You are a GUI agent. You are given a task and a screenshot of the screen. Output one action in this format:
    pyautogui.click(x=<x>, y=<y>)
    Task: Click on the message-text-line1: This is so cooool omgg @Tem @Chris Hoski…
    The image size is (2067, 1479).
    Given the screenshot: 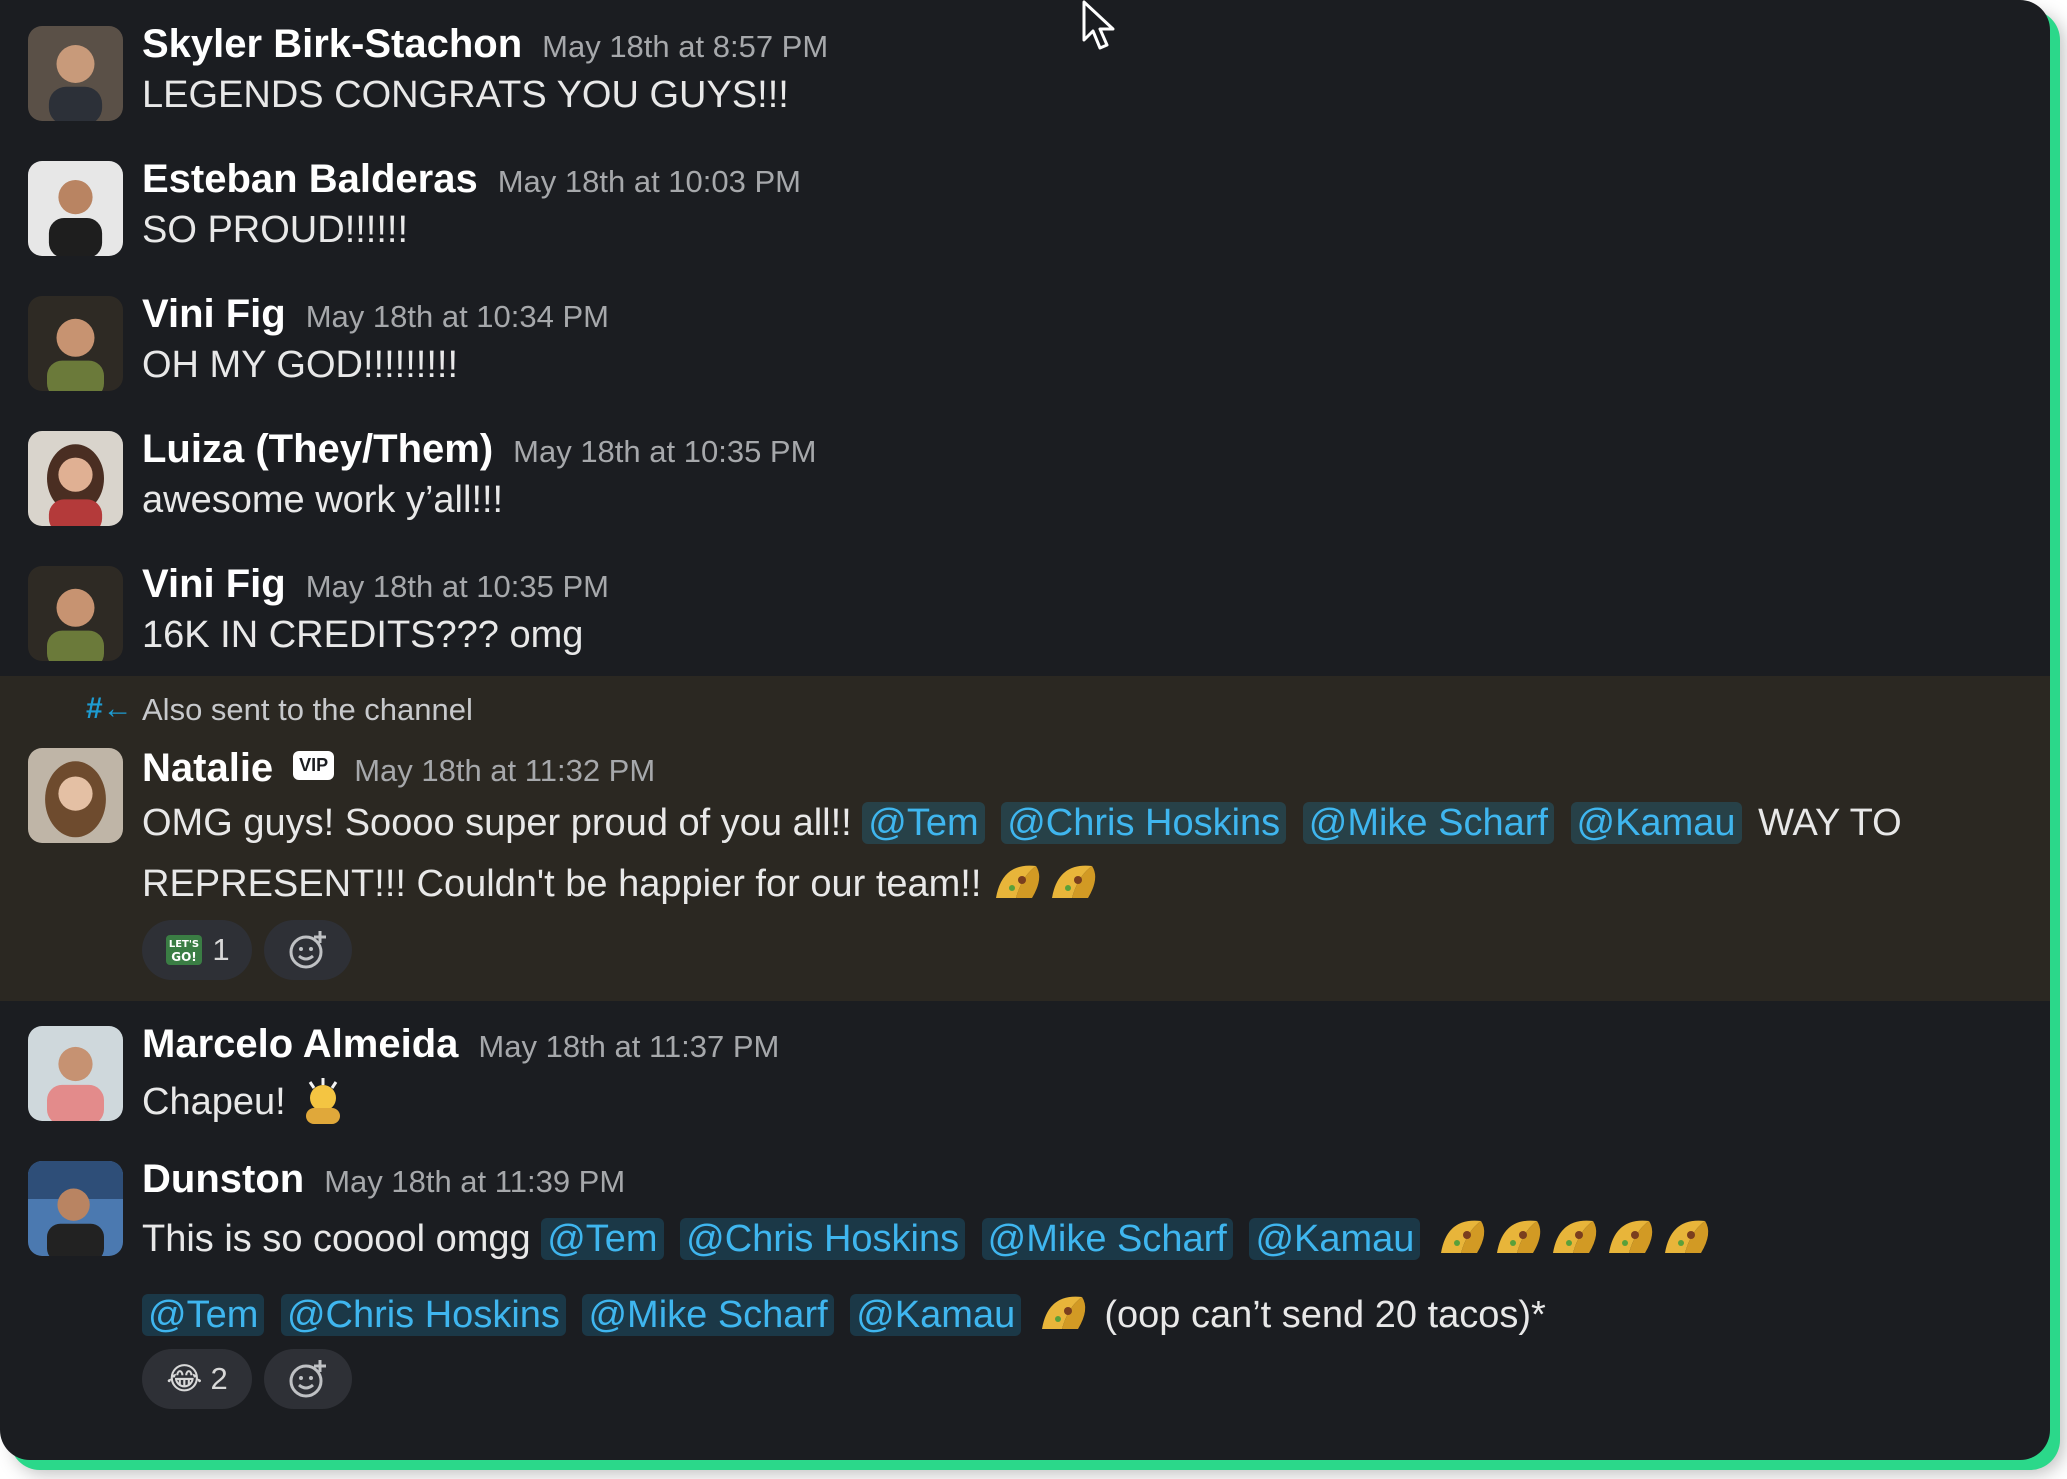 What is the action you would take?
    pyautogui.click(x=929, y=1237)
    